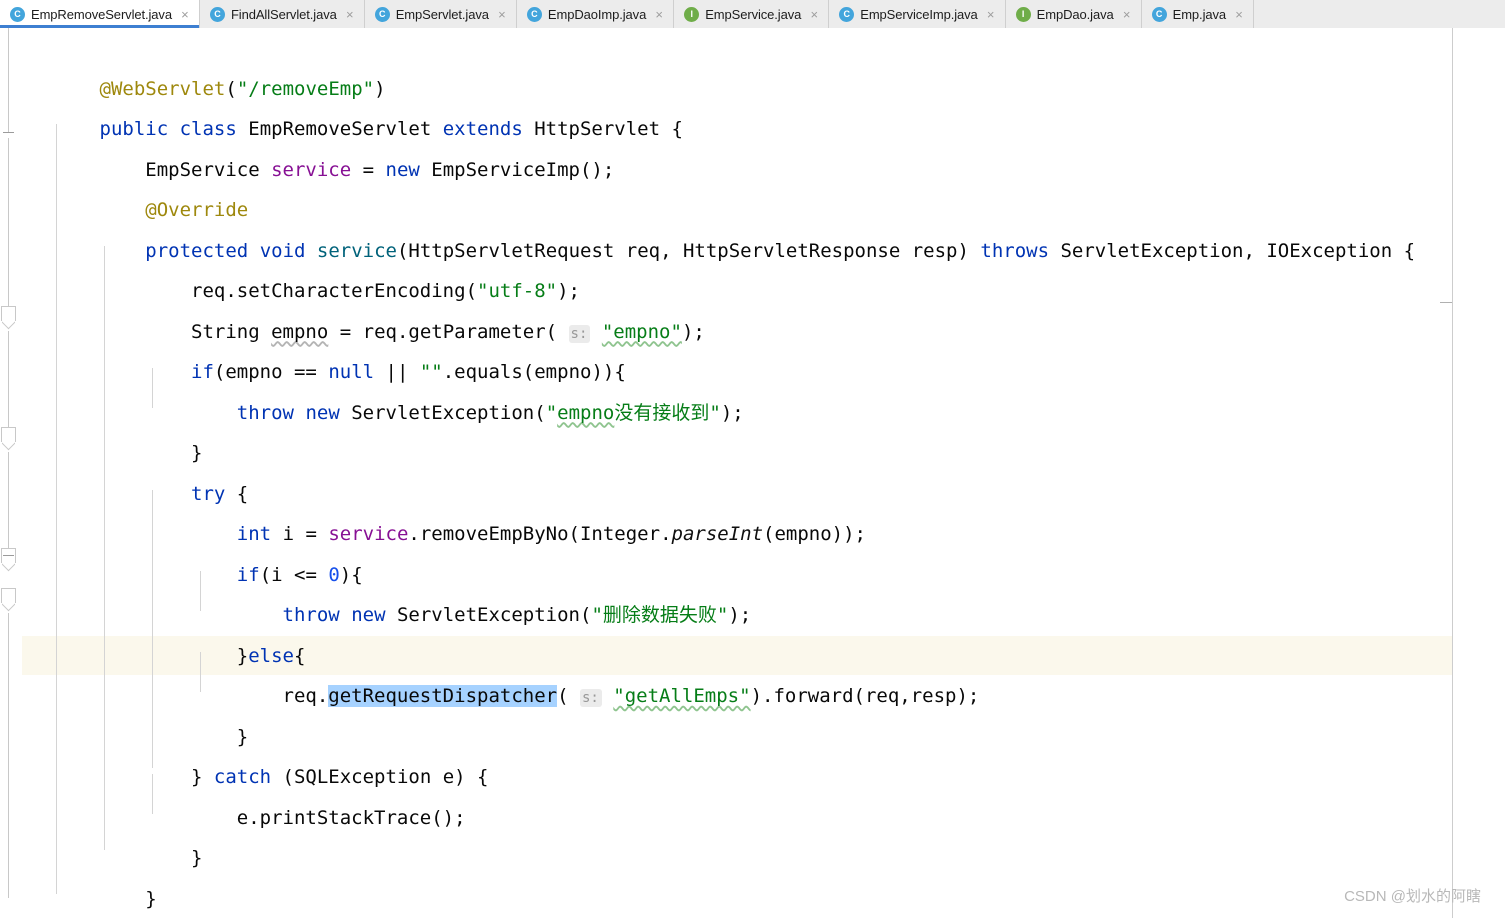 Image resolution: width=1505 pixels, height=918 pixels. What do you see at coordinates (197, 210) in the screenshot?
I see `code-line: @Override` at bounding box center [197, 210].